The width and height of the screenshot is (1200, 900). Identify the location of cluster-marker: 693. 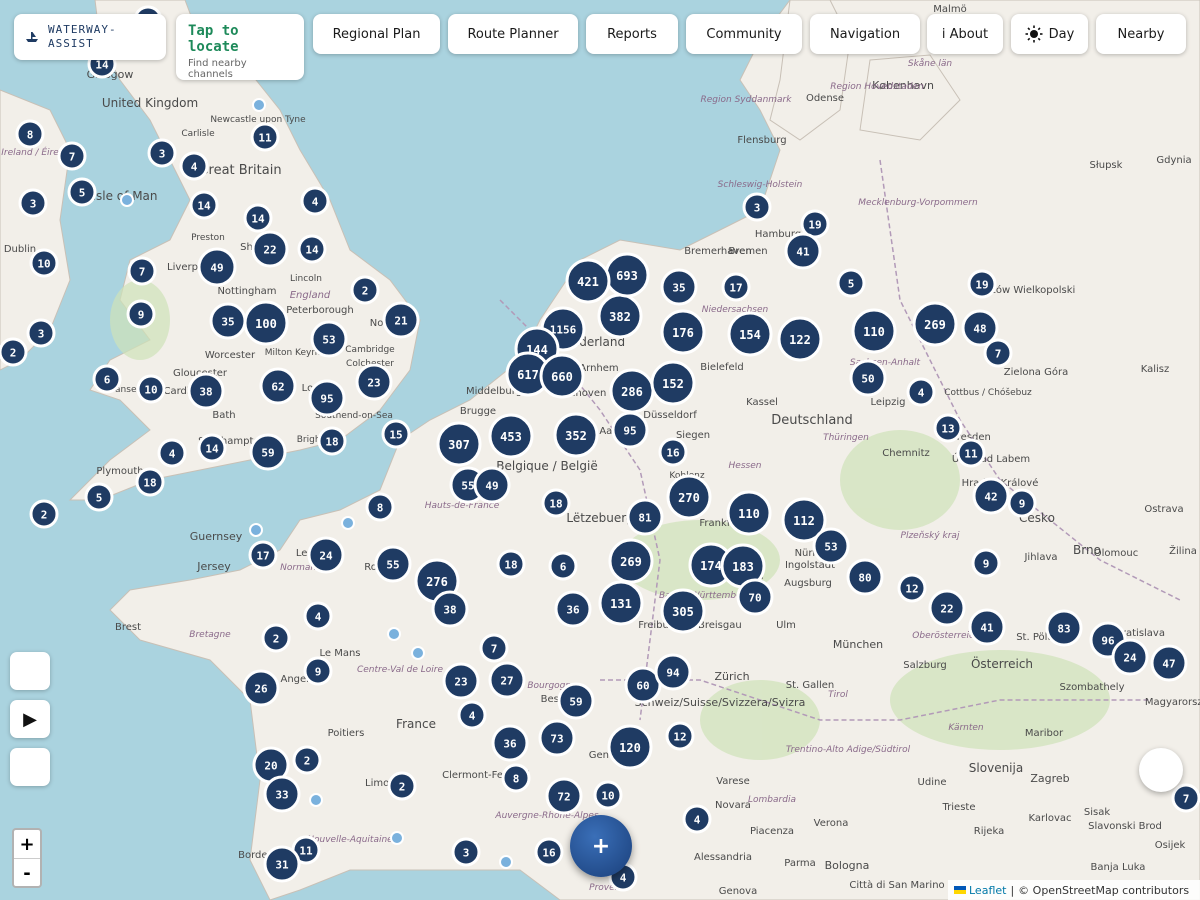
(627, 275).